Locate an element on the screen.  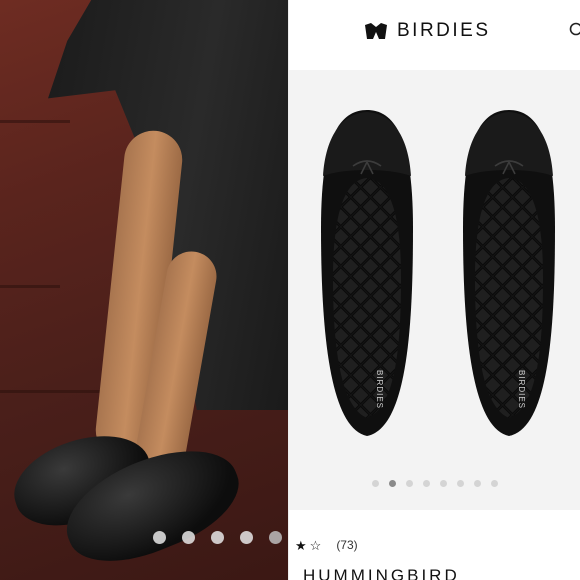
star-filled-icon: ★ is located at coordinates (301, 545).